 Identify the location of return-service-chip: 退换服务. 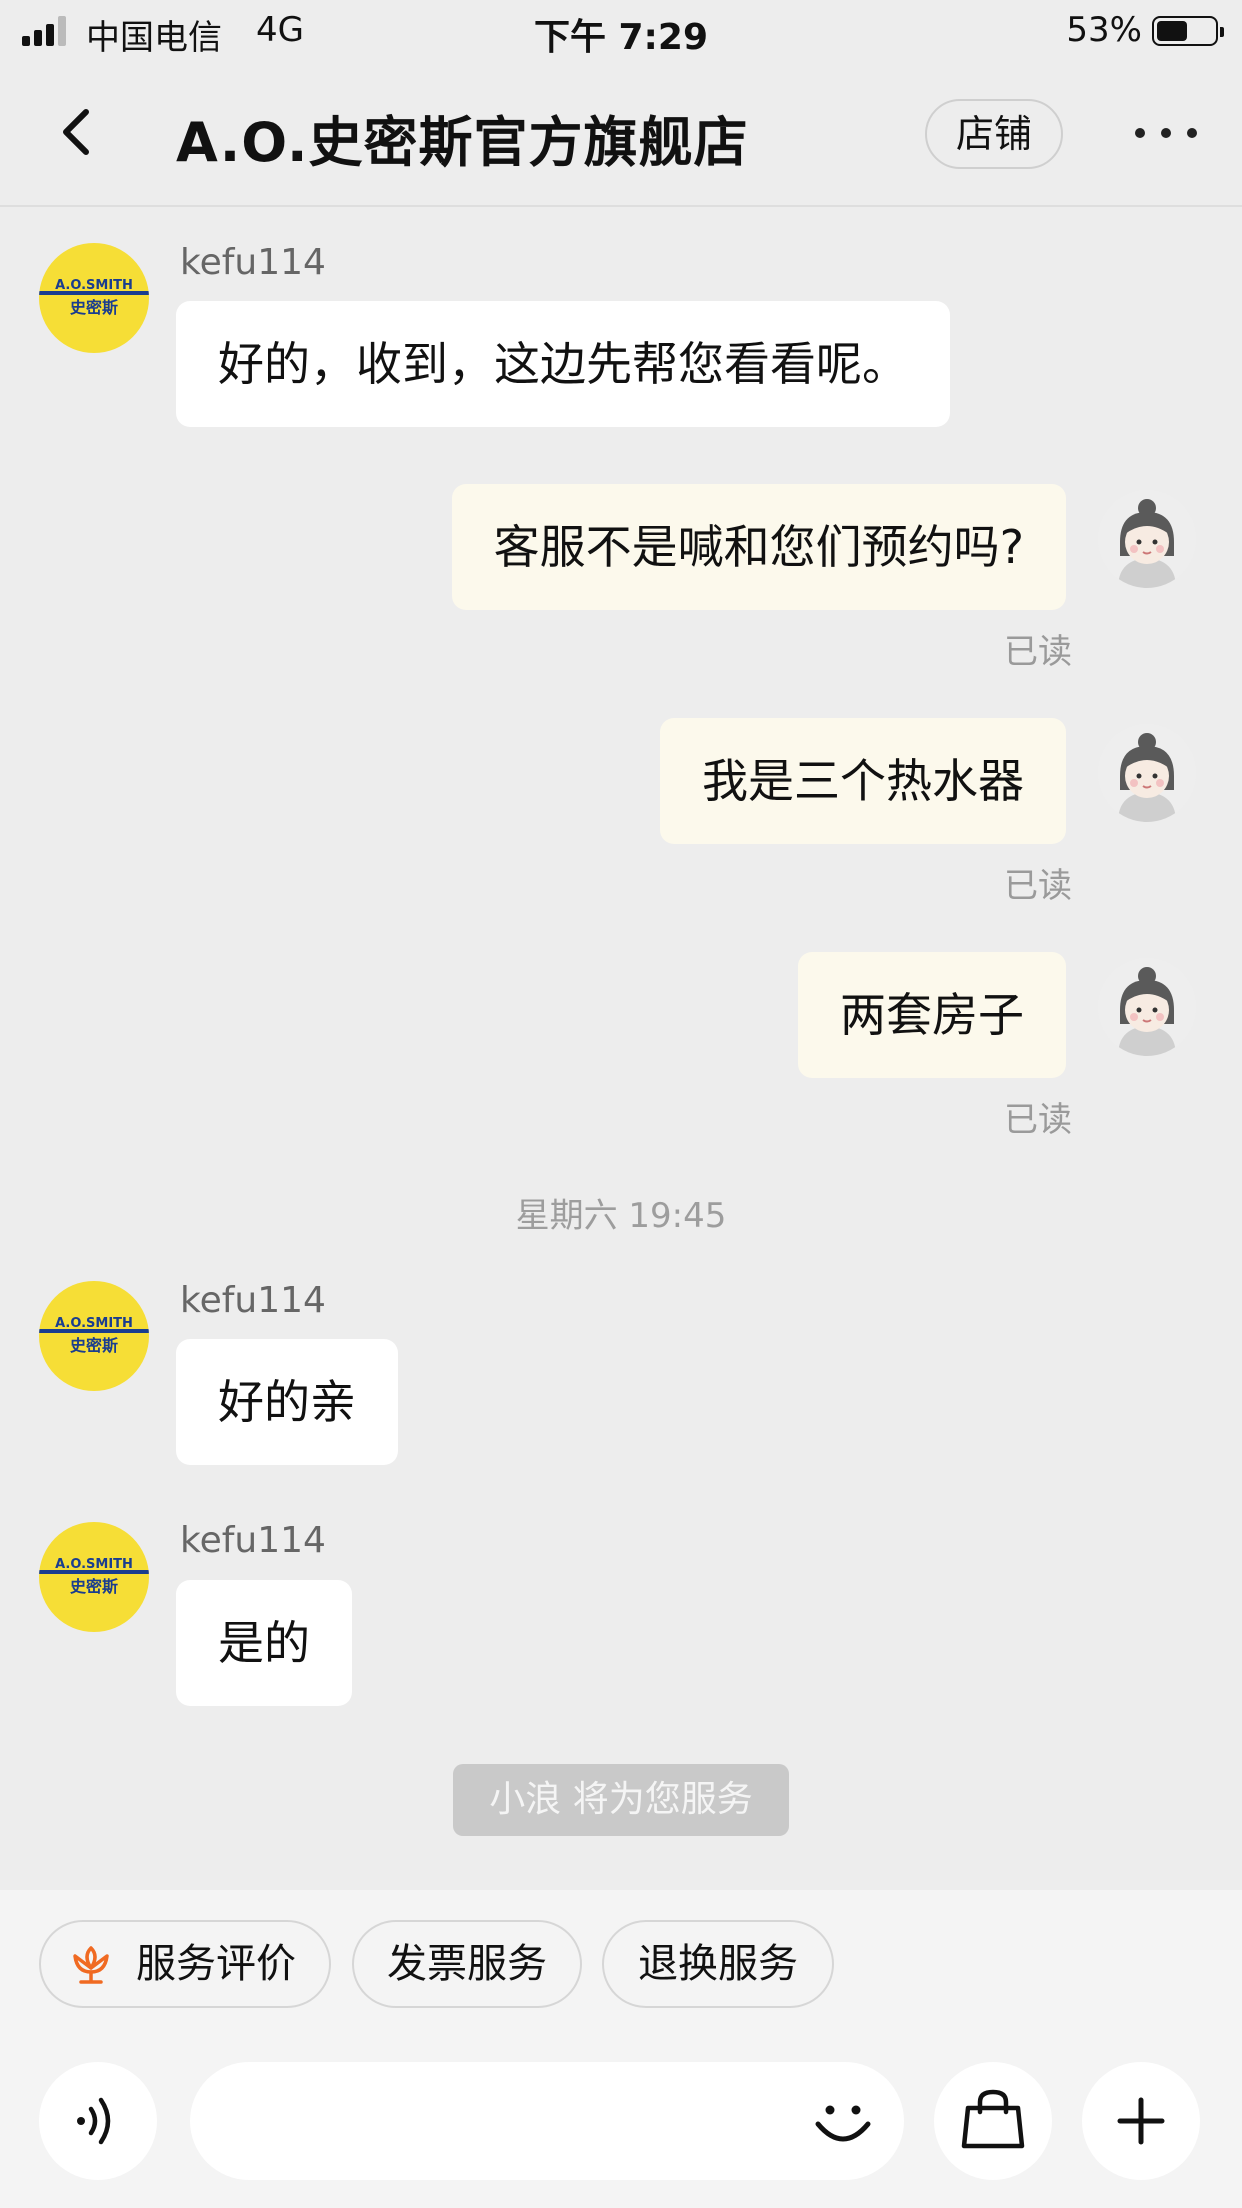
(718, 1964).